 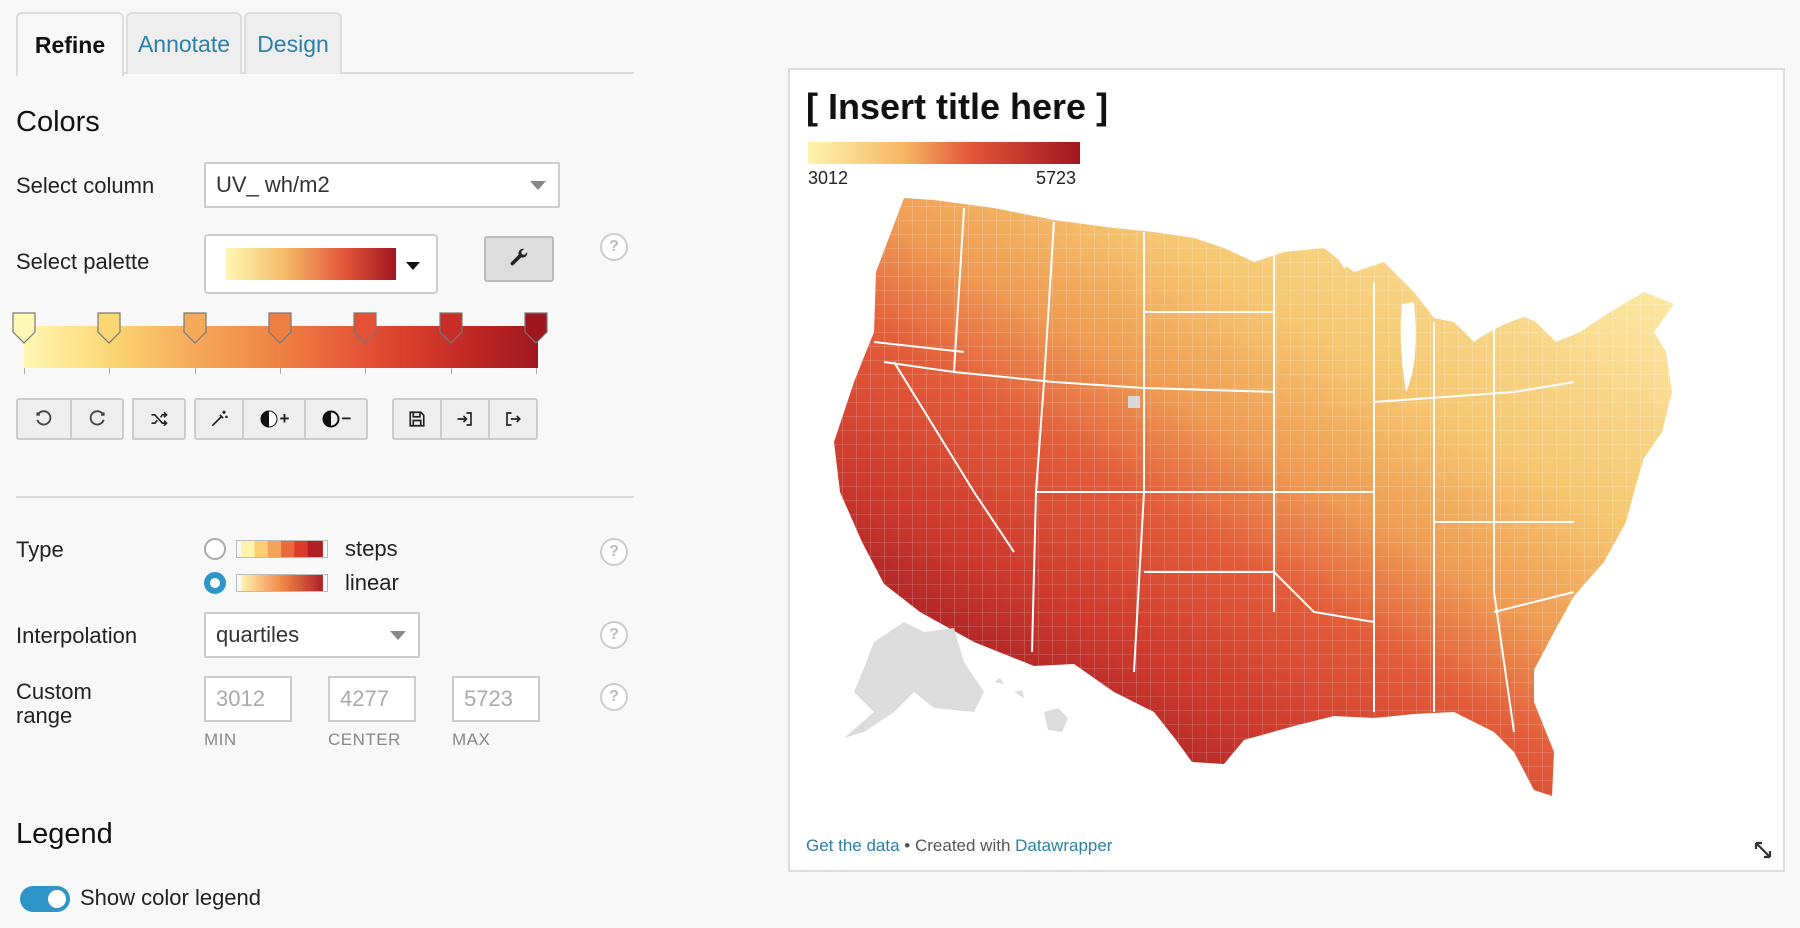 I want to click on footer-separator: • Created with, so click(x=957, y=845).